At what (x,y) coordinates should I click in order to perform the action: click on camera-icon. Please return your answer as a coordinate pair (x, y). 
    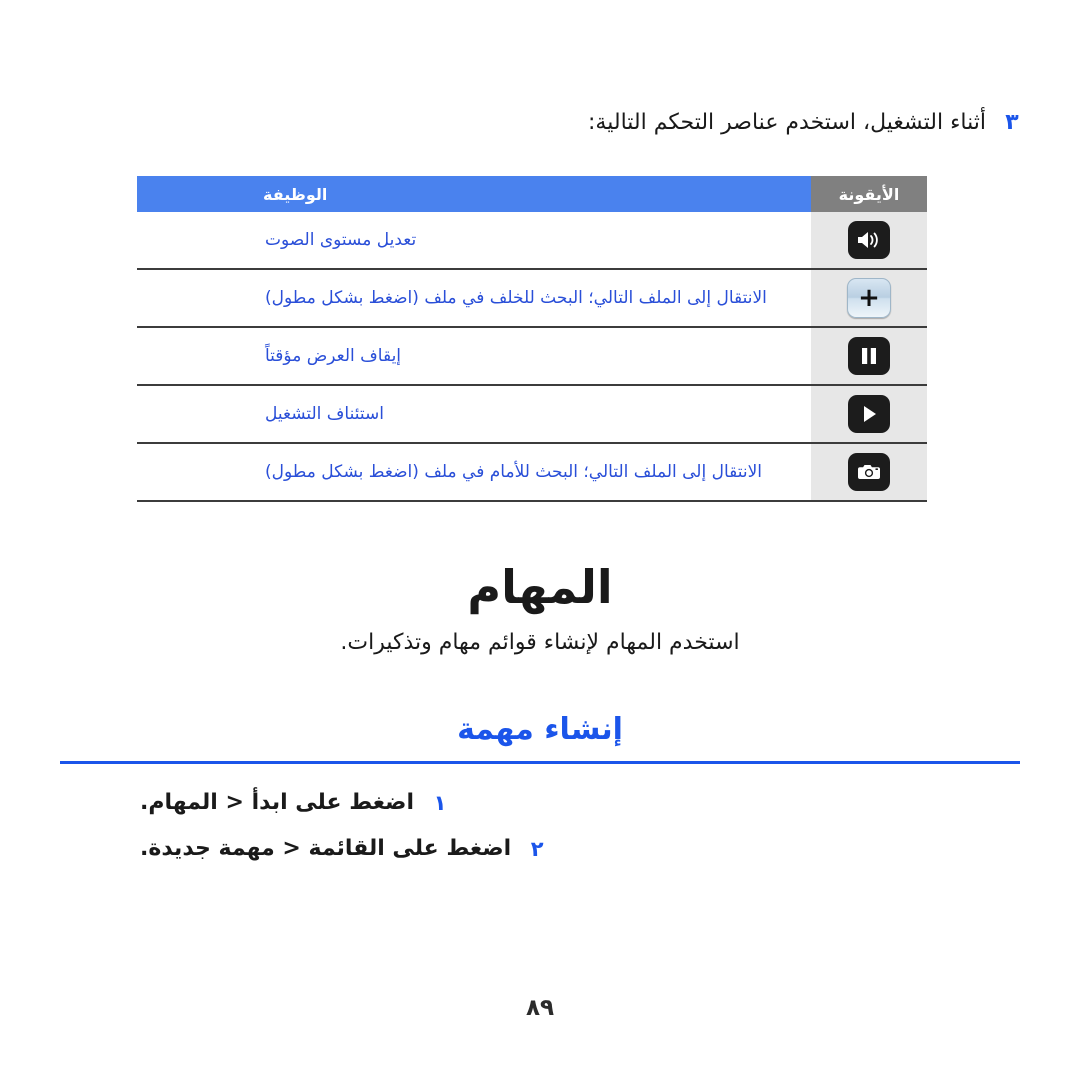
    Looking at the image, I should click on (869, 472).